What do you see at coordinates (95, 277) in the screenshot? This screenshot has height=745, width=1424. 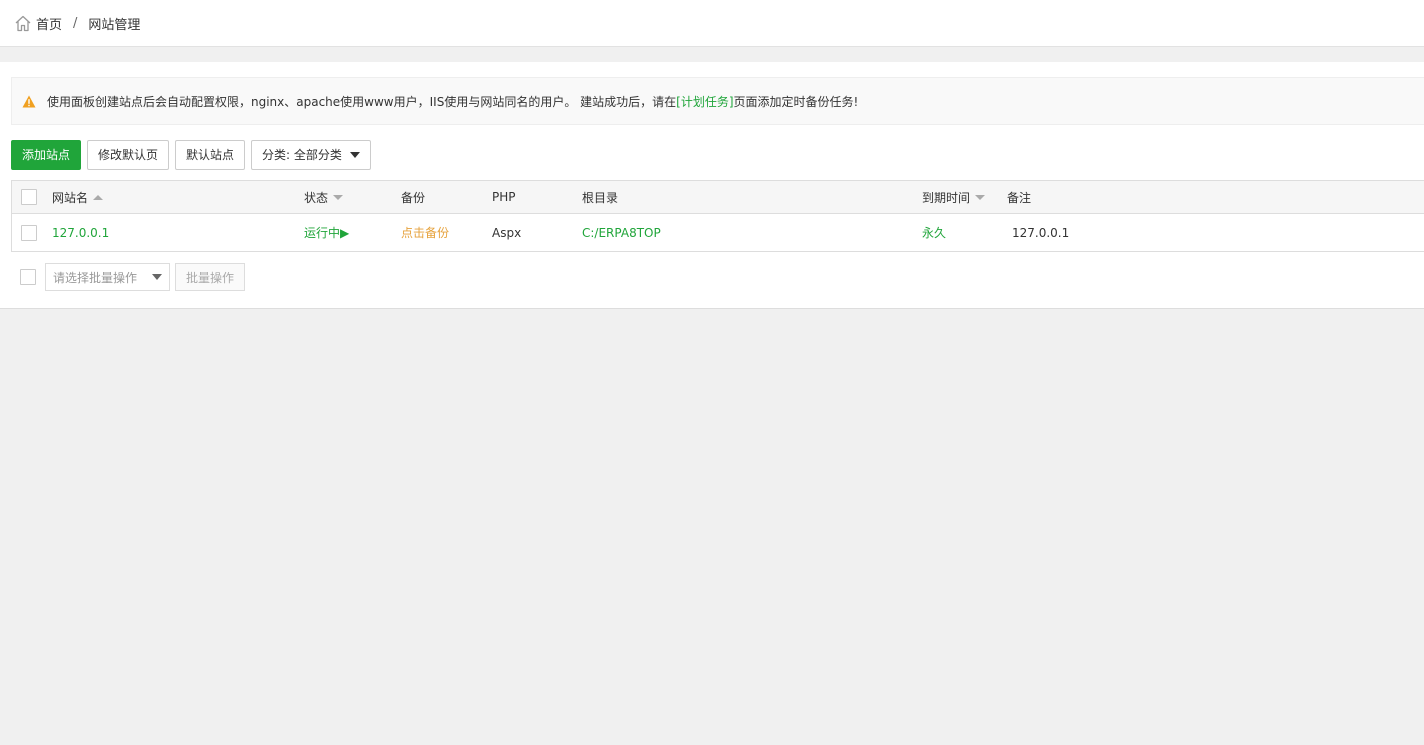 I see `batch-operation-placeholder: 请选择批量操作` at bounding box center [95, 277].